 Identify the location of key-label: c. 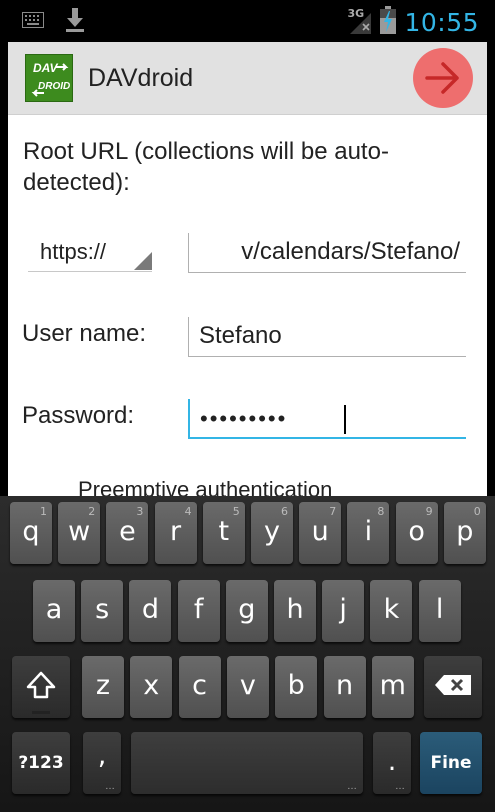
(200, 685).